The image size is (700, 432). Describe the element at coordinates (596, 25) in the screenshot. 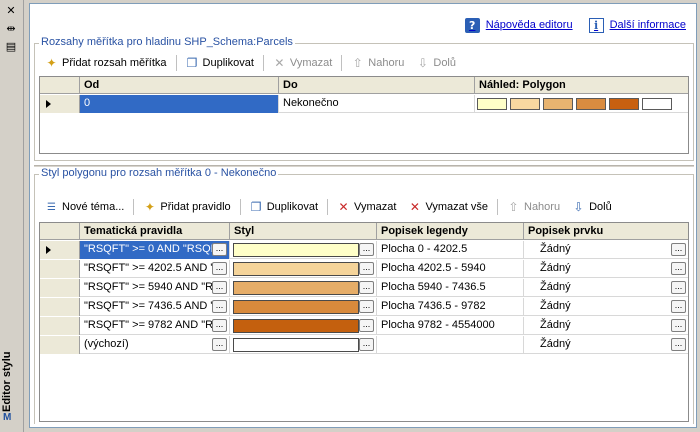

I see `info-icon: i` at that location.